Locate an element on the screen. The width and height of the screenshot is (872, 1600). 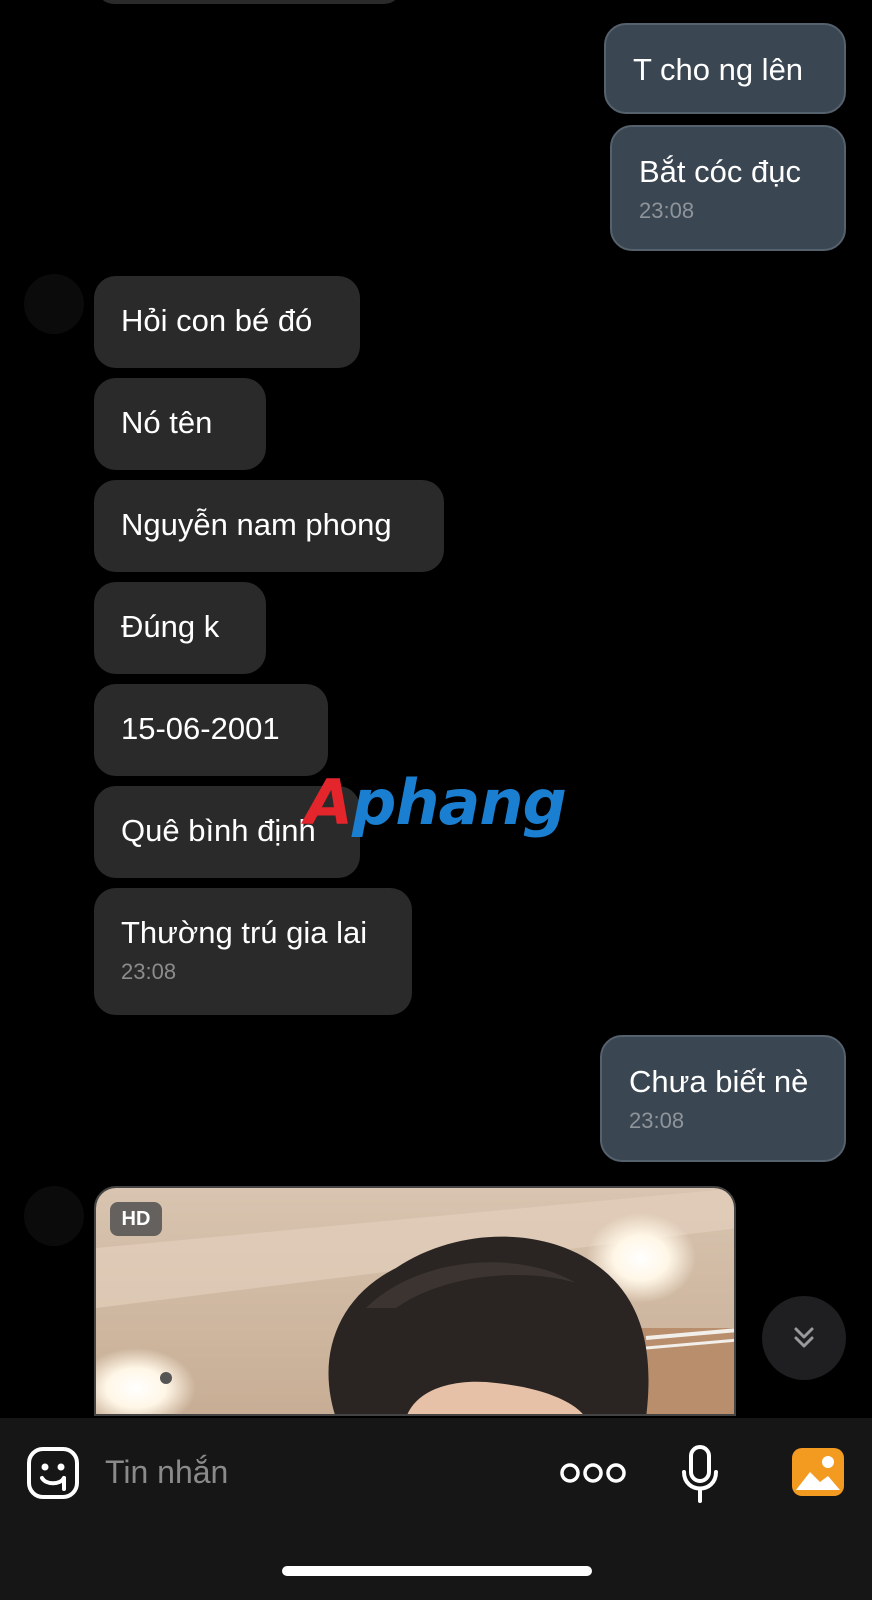
microphone-icon is located at coordinates (700, 1474).